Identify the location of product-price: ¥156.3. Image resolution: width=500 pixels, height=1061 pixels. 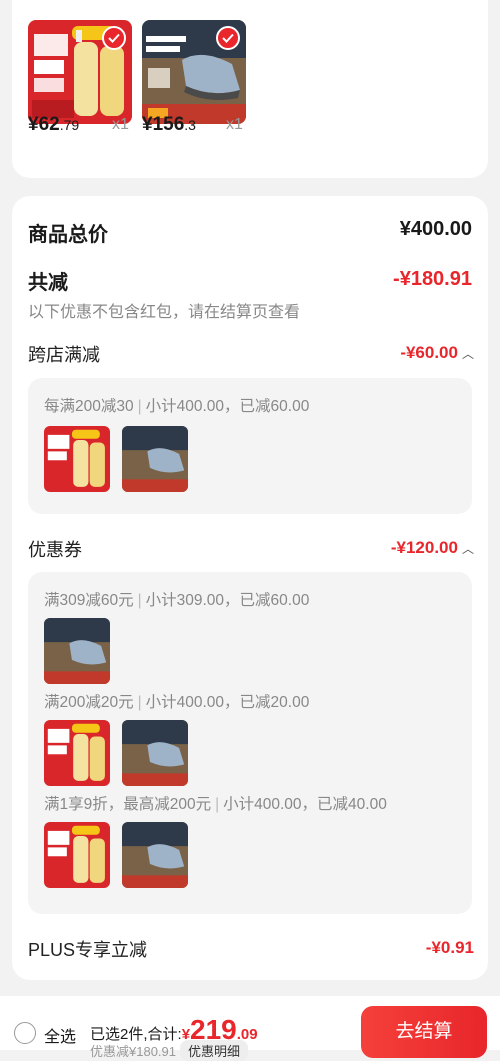
(169, 124).